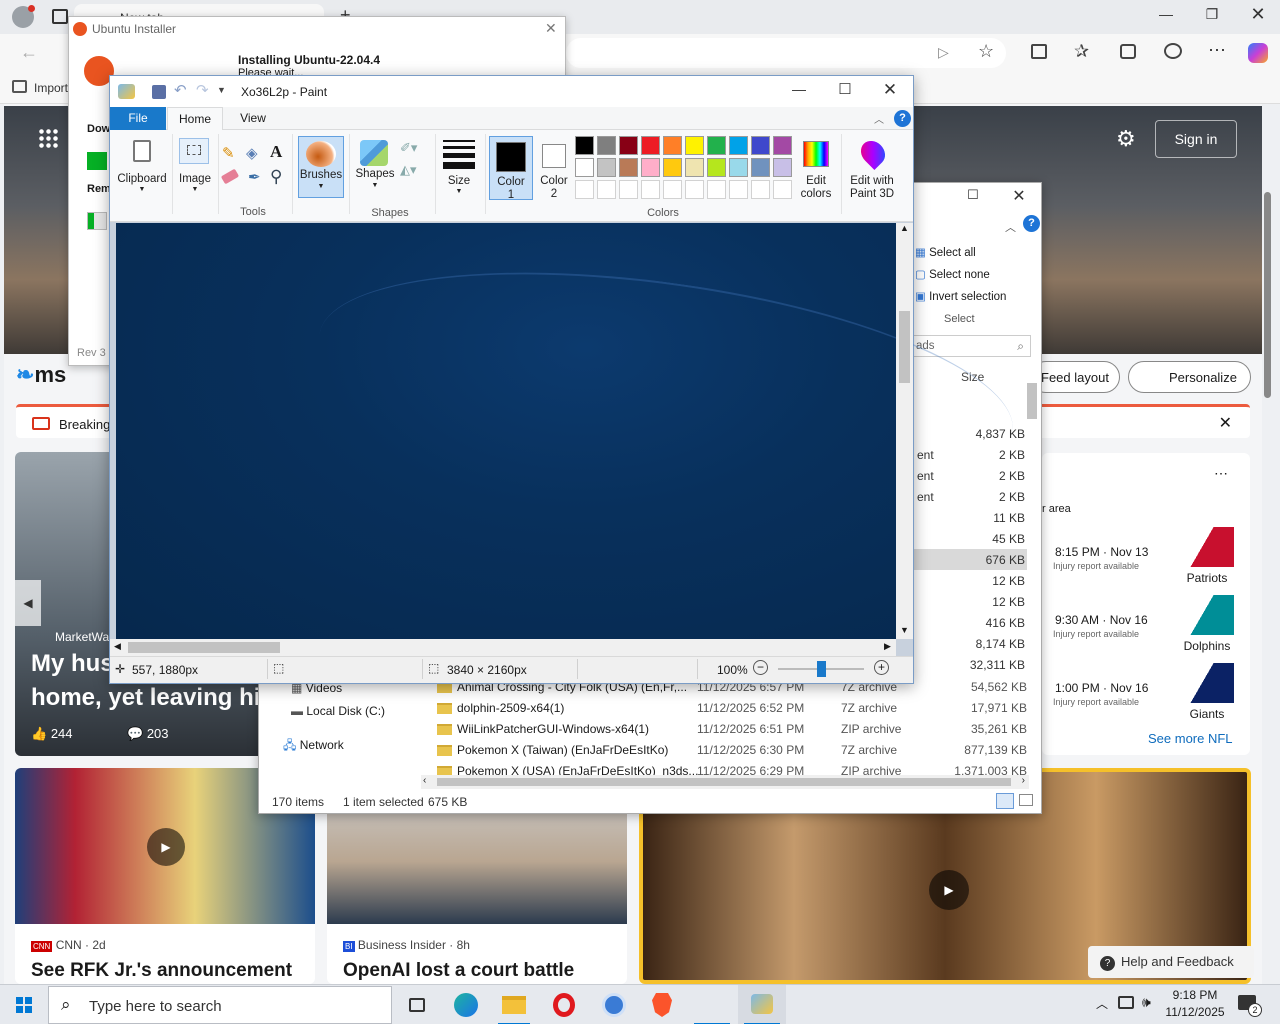 The image size is (1280, 1024). I want to click on see-more-nfl-link: See more NFL, so click(1190, 738).